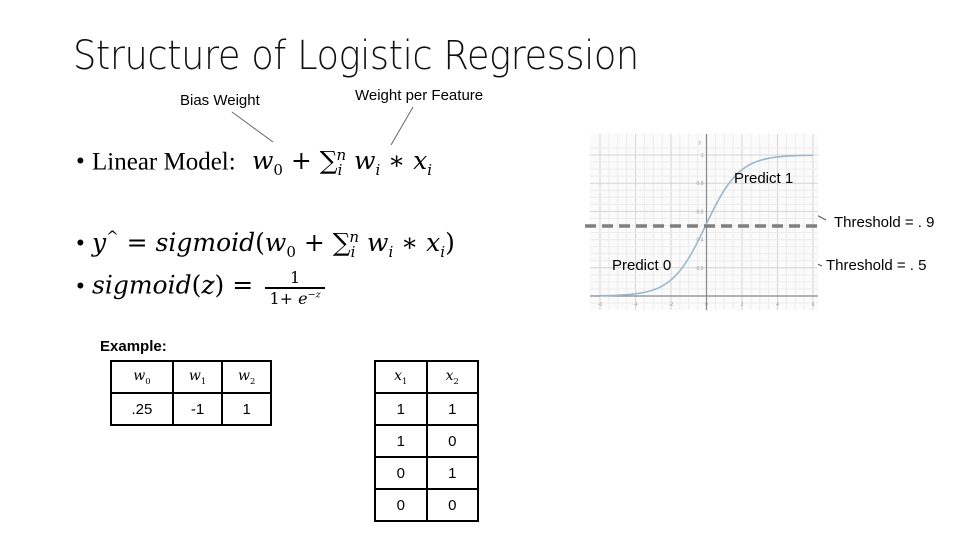  I want to click on x-tick-label: -6, so click(600, 305).